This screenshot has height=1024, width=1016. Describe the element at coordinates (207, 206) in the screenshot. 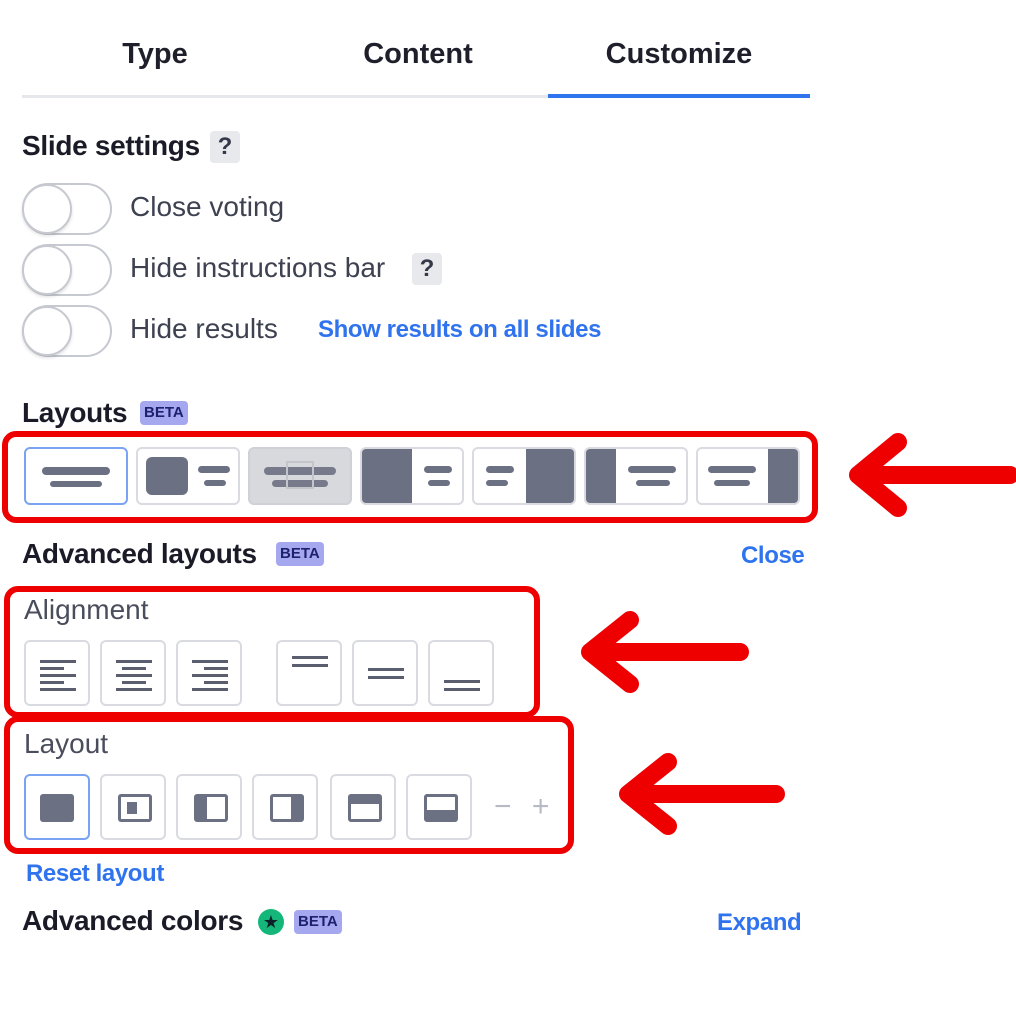

I see `close-voting-label: Close voting` at that location.